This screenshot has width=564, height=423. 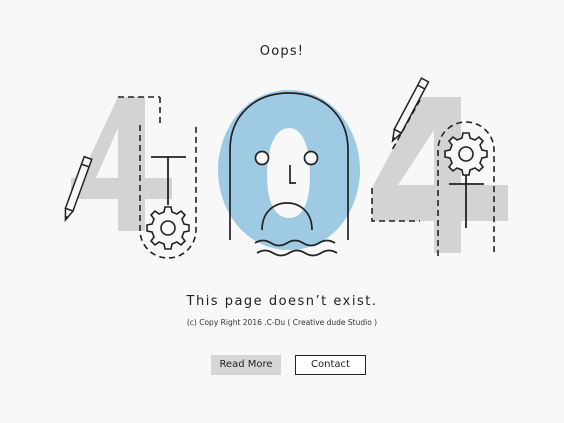 I want to click on digit-zero, so click(x=289, y=170).